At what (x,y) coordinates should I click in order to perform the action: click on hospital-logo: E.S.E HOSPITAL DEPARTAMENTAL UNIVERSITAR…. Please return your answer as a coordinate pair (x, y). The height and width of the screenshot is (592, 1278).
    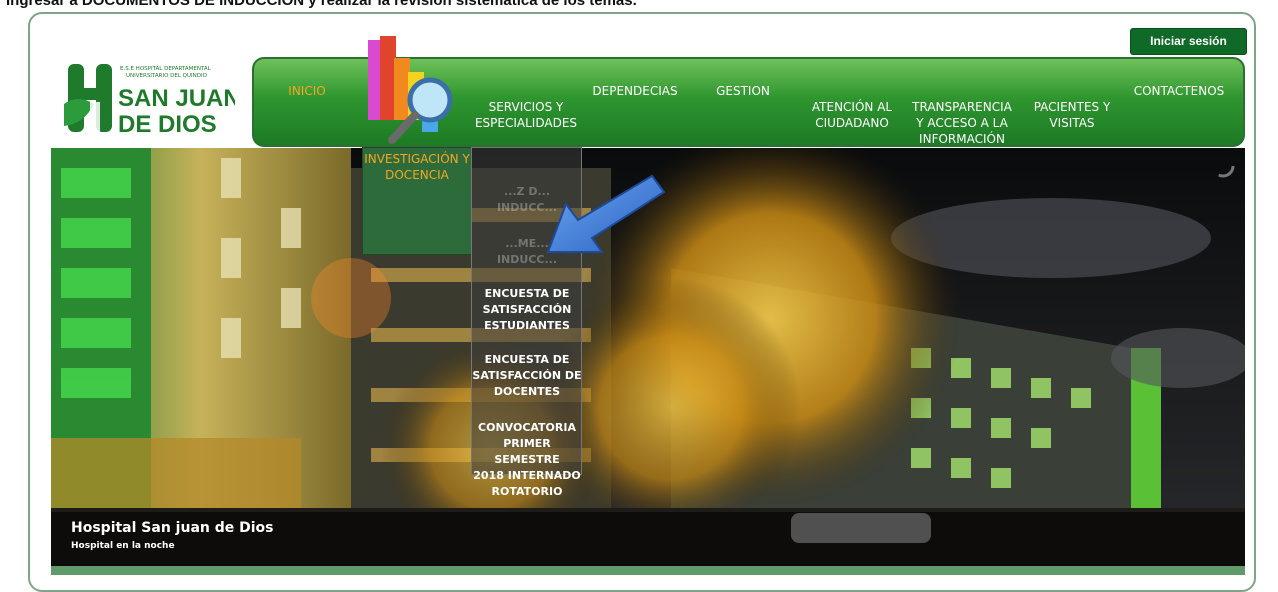
    Looking at the image, I should click on (147, 98).